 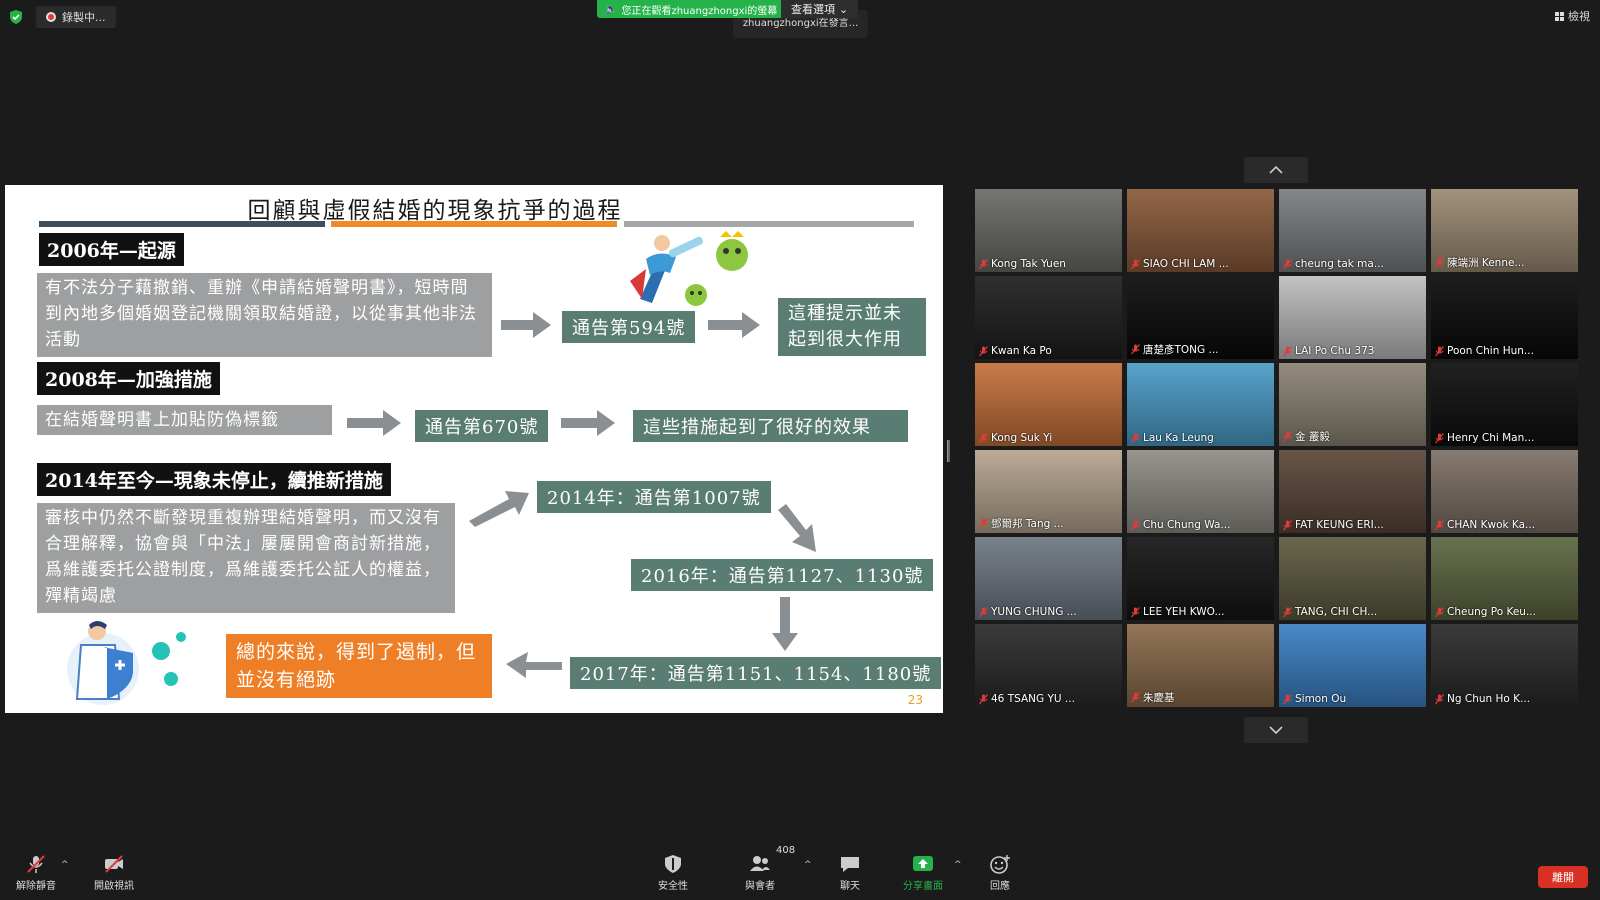 What do you see at coordinates (182, 224) in the screenshot?
I see `title-underline-dark` at bounding box center [182, 224].